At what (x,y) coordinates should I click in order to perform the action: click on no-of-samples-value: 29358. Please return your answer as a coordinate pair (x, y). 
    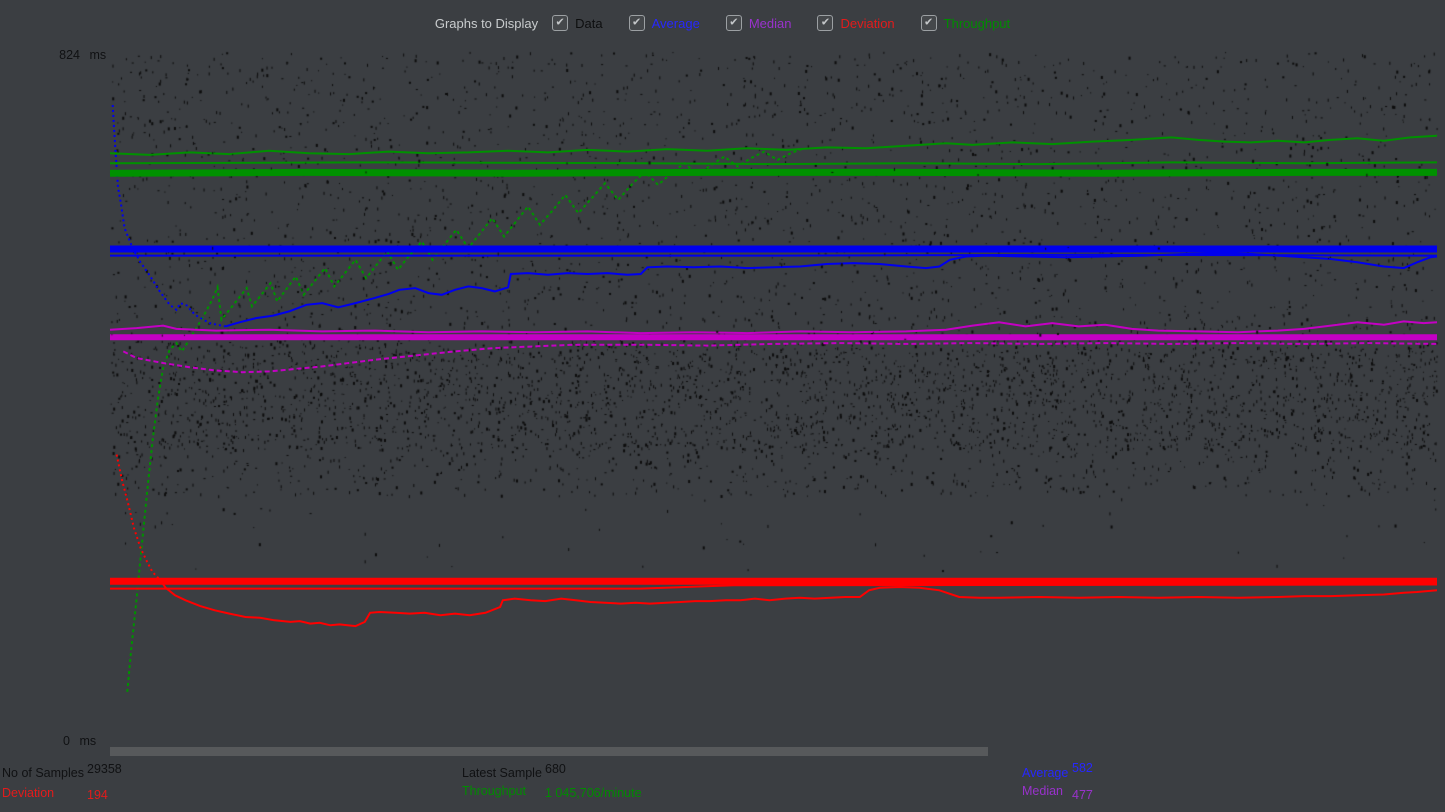
    Looking at the image, I should click on (104, 769).